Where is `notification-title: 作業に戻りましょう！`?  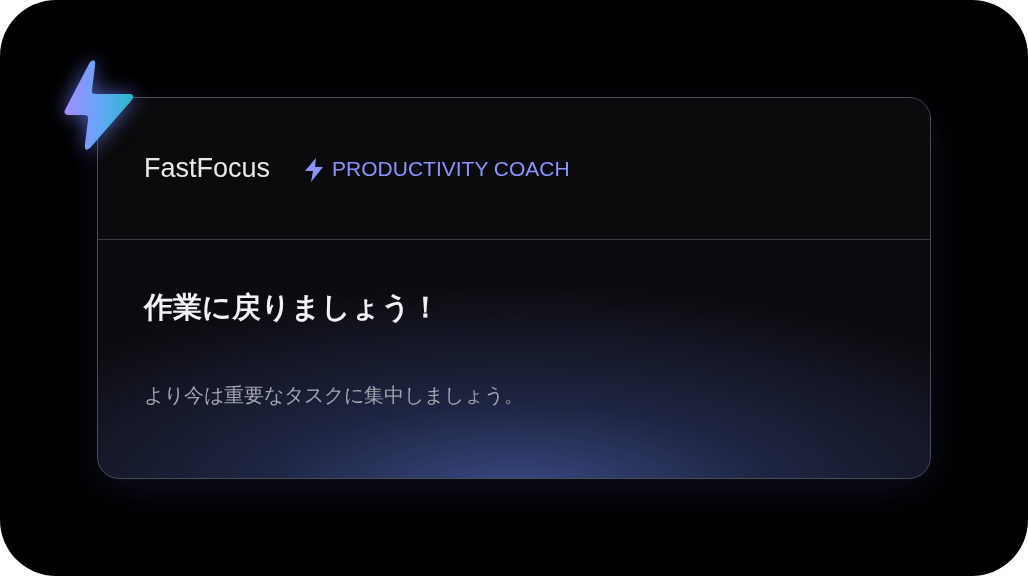 notification-title: 作業に戻りましょう！ is located at coordinates (292, 307).